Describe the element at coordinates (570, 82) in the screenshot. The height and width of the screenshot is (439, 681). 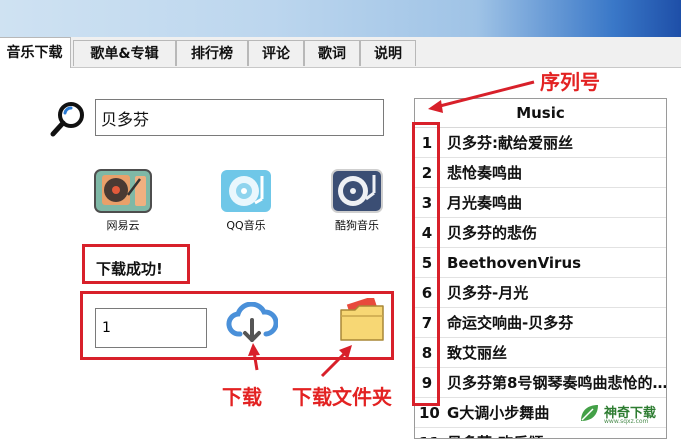
I see `annotation-sequence-number: 序列号` at that location.